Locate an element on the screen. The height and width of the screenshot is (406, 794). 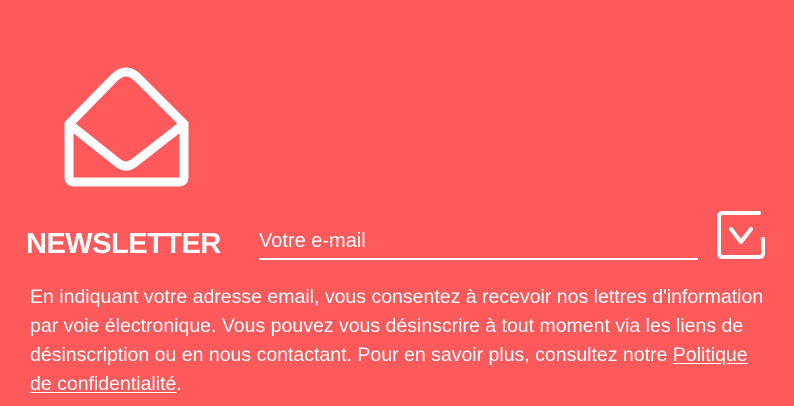
email-input is located at coordinates (478, 241).